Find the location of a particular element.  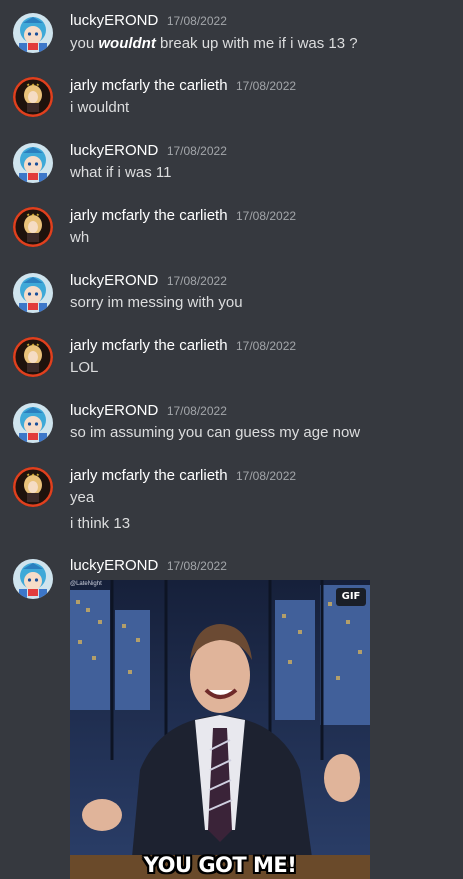

message-text: i wouldnt is located at coordinates (100, 107).